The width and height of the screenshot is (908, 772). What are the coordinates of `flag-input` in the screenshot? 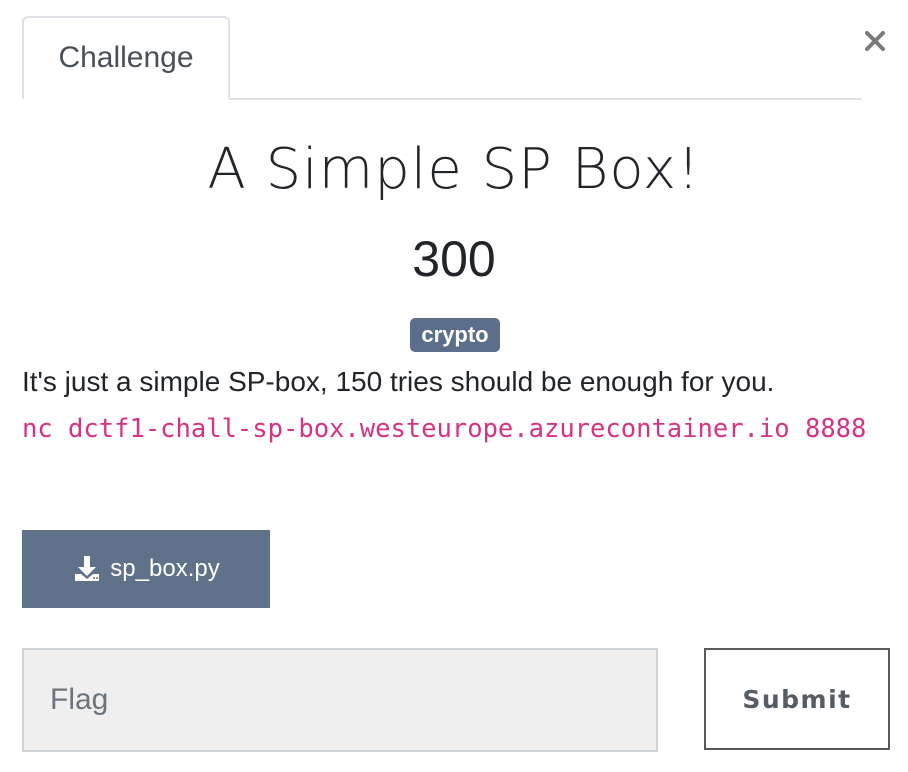 It's located at (340, 700).